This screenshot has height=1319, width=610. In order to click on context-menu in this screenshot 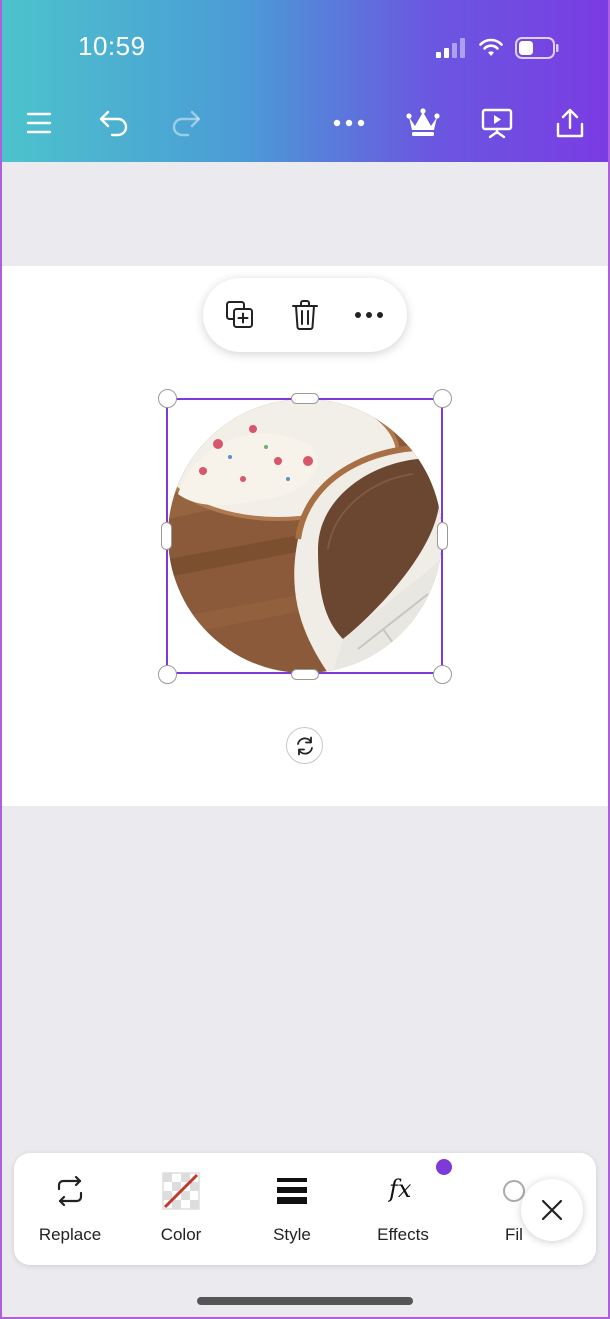, I will do `click(305, 315)`.